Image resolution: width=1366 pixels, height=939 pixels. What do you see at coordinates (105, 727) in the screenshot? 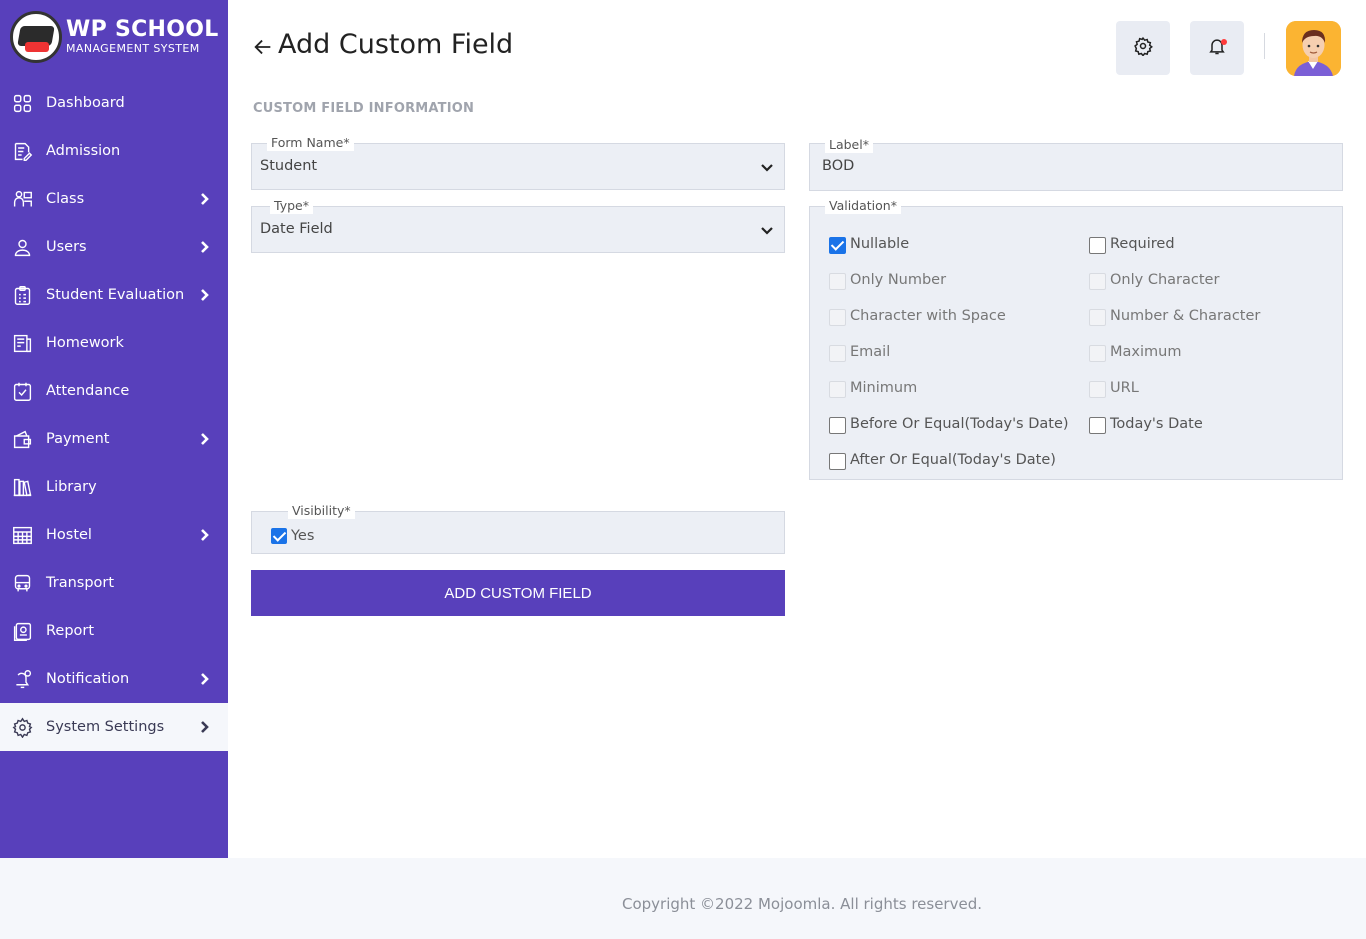
I see `sidebar-item-label: System Settings` at bounding box center [105, 727].